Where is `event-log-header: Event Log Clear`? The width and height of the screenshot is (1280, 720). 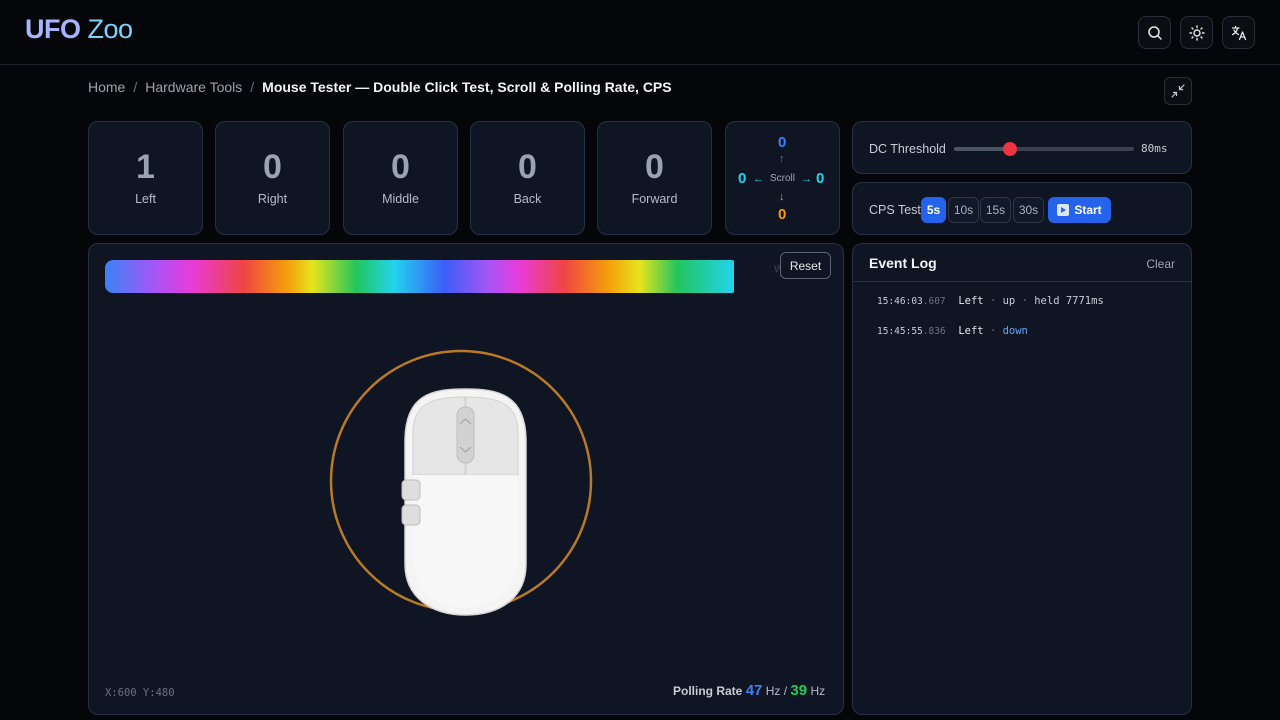 event-log-header: Event Log Clear is located at coordinates (1022, 263).